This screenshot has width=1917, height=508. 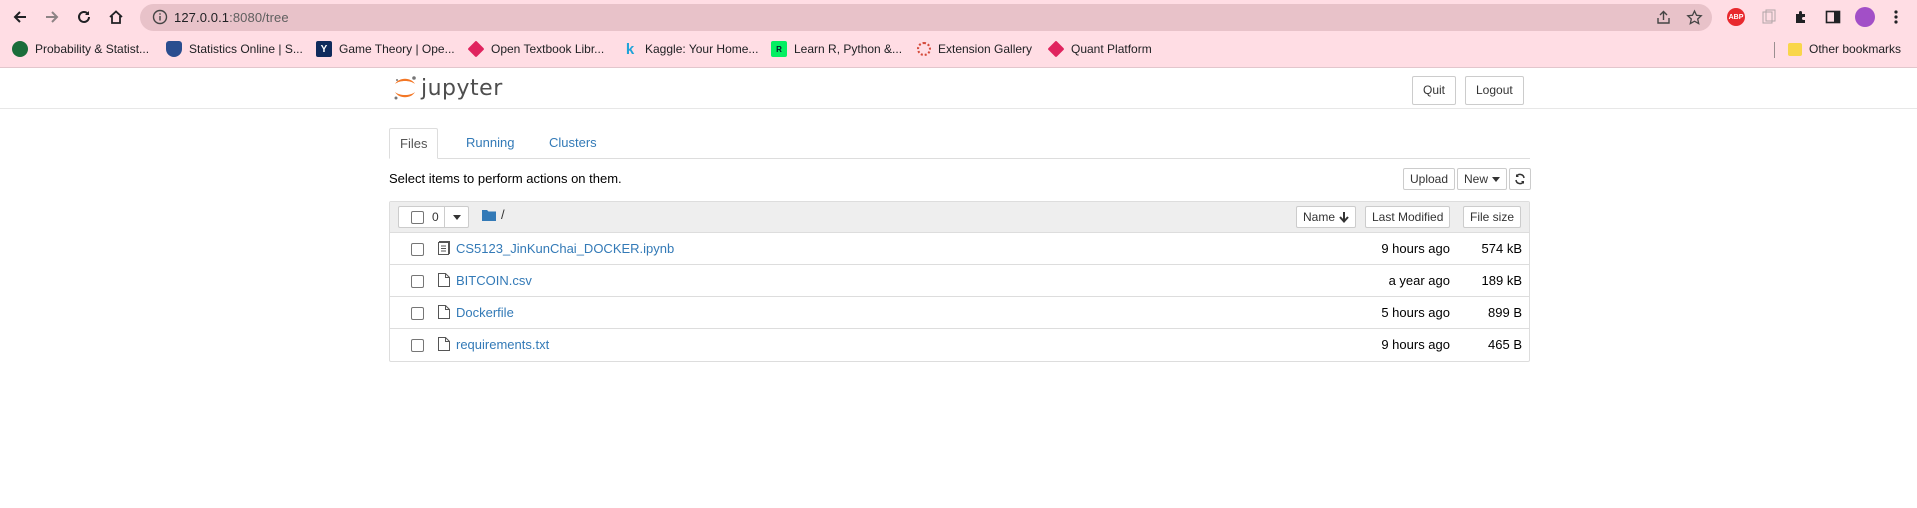 I want to click on url-text: 127.0.0.1:8080/tree, so click(x=231, y=17).